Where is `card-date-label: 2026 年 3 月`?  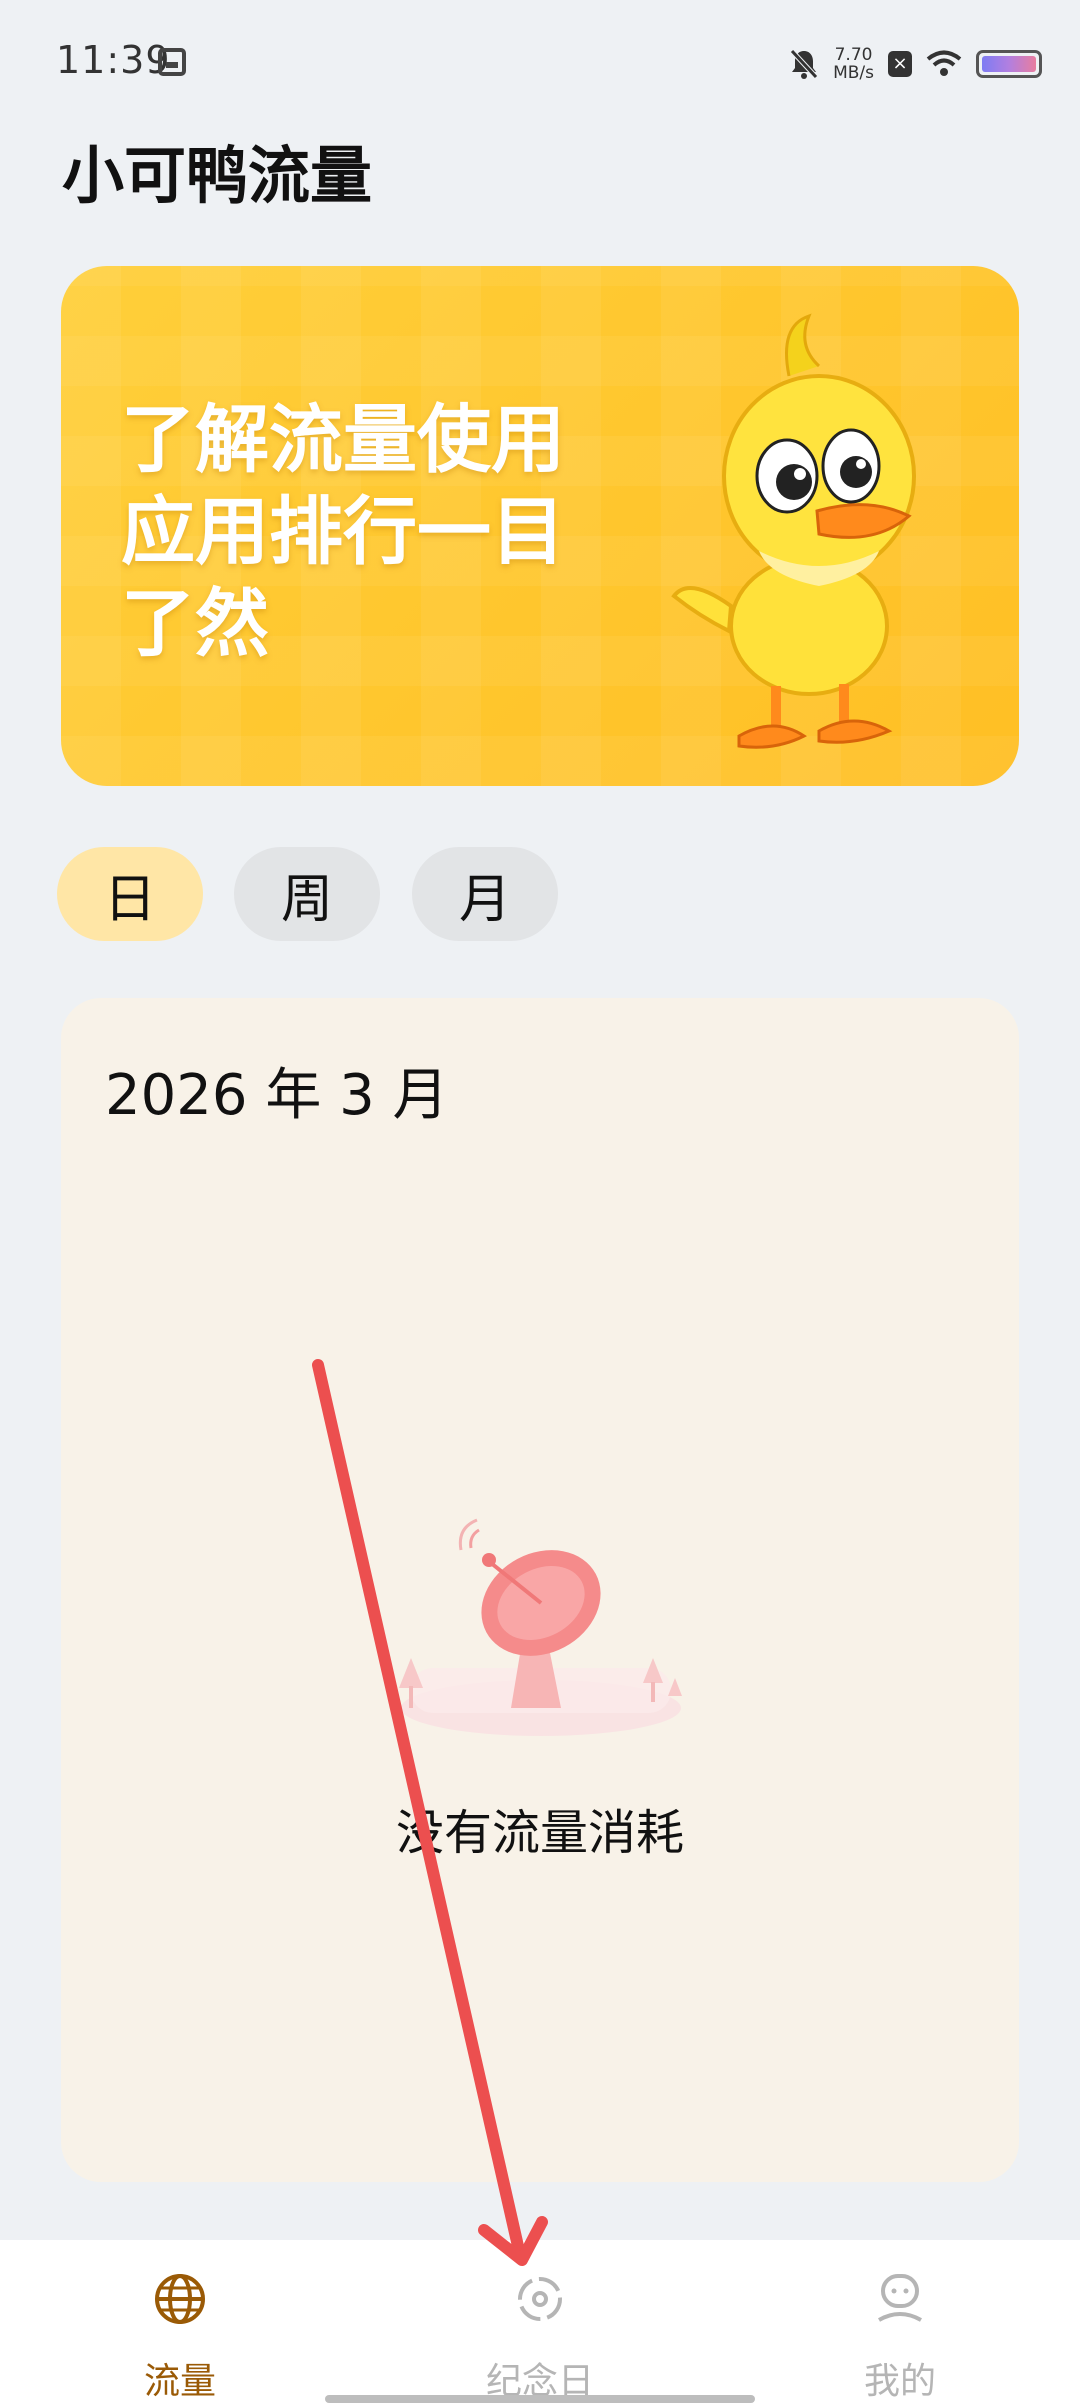
card-date-label: 2026 年 3 月 is located at coordinates (277, 1095).